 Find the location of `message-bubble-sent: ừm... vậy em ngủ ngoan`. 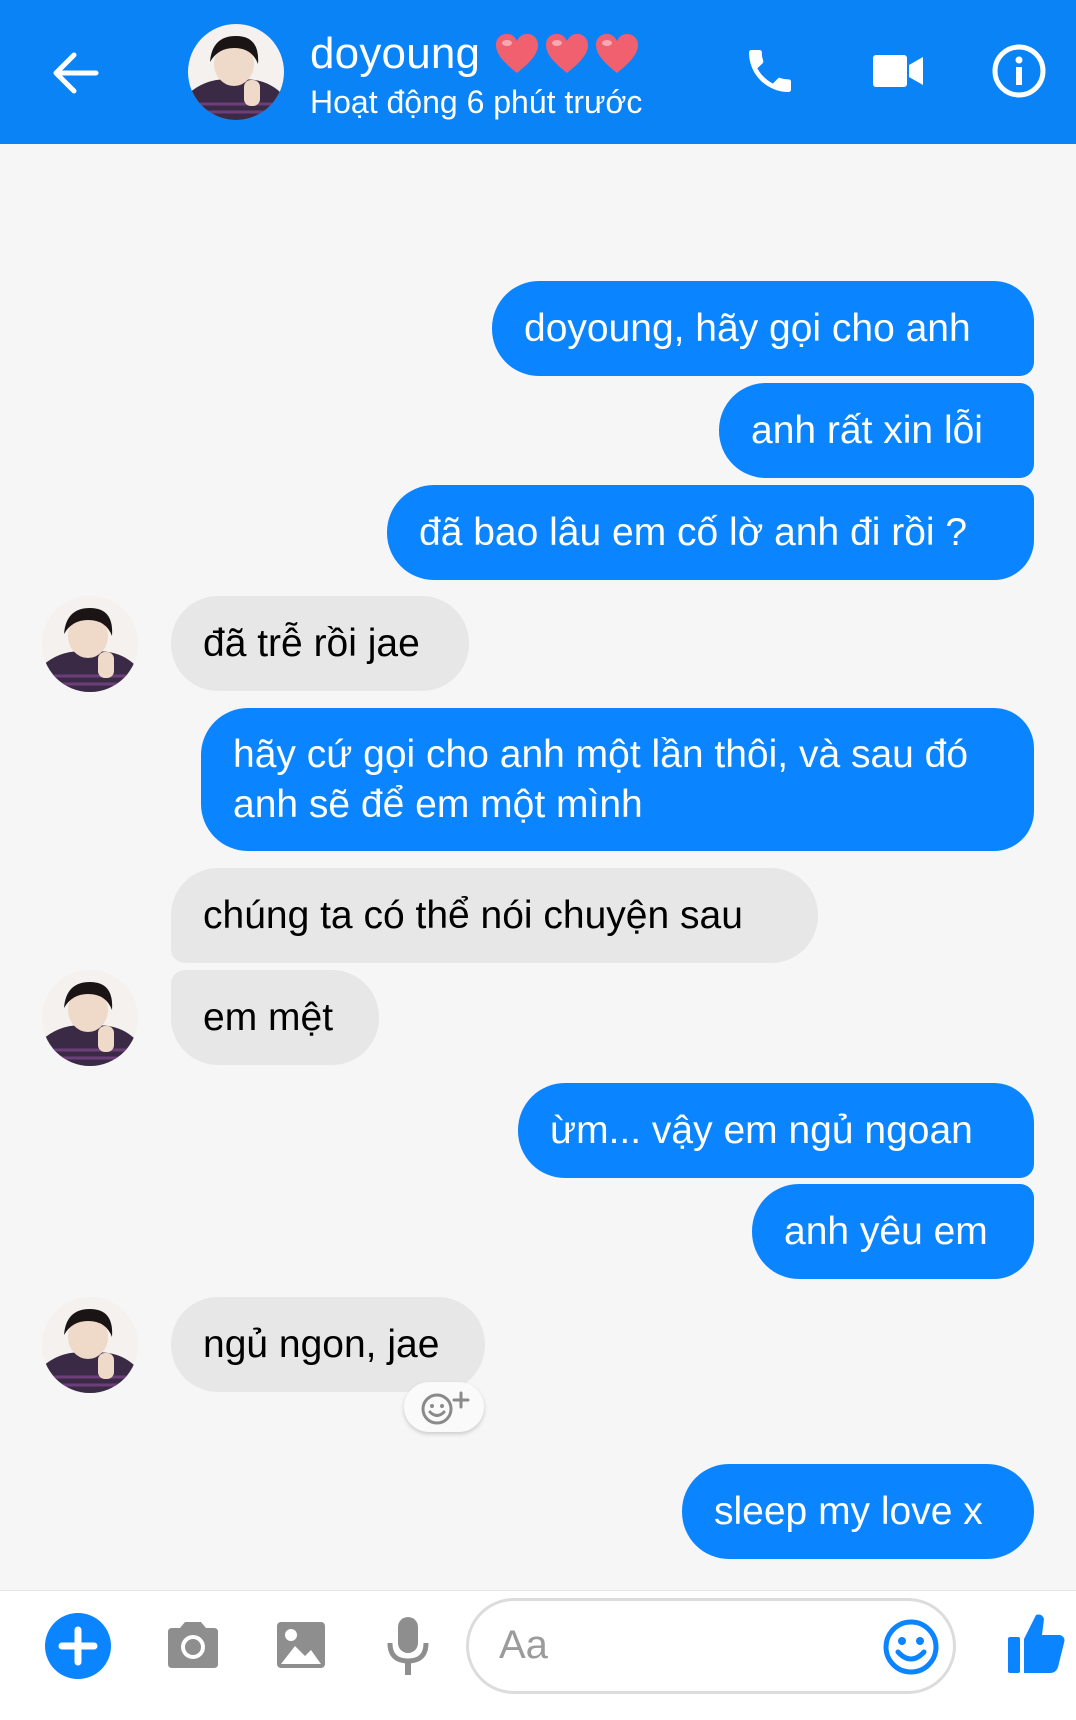

message-bubble-sent: ừm... vậy em ngủ ngoan is located at coordinates (776, 1130).